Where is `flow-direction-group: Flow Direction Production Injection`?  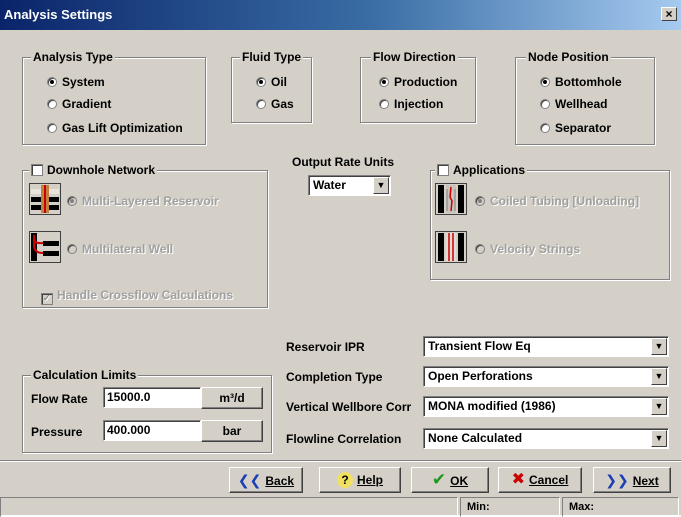 flow-direction-group: Flow Direction Production Injection is located at coordinates (418, 86).